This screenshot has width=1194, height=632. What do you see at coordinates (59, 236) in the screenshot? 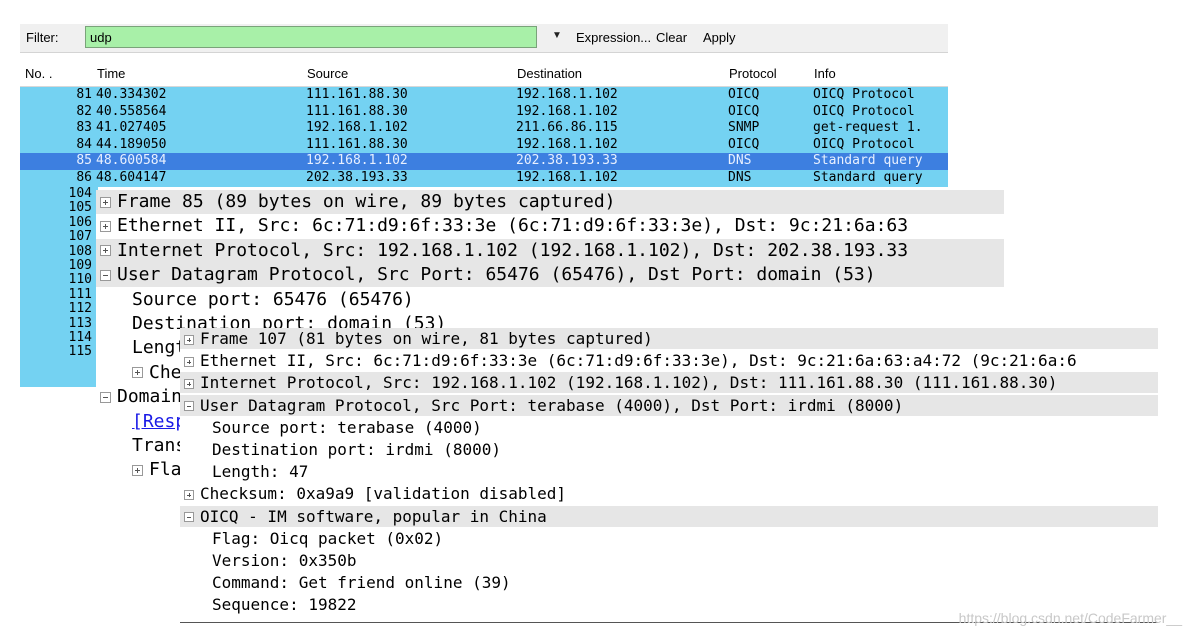
I see `packet-number: 107` at bounding box center [59, 236].